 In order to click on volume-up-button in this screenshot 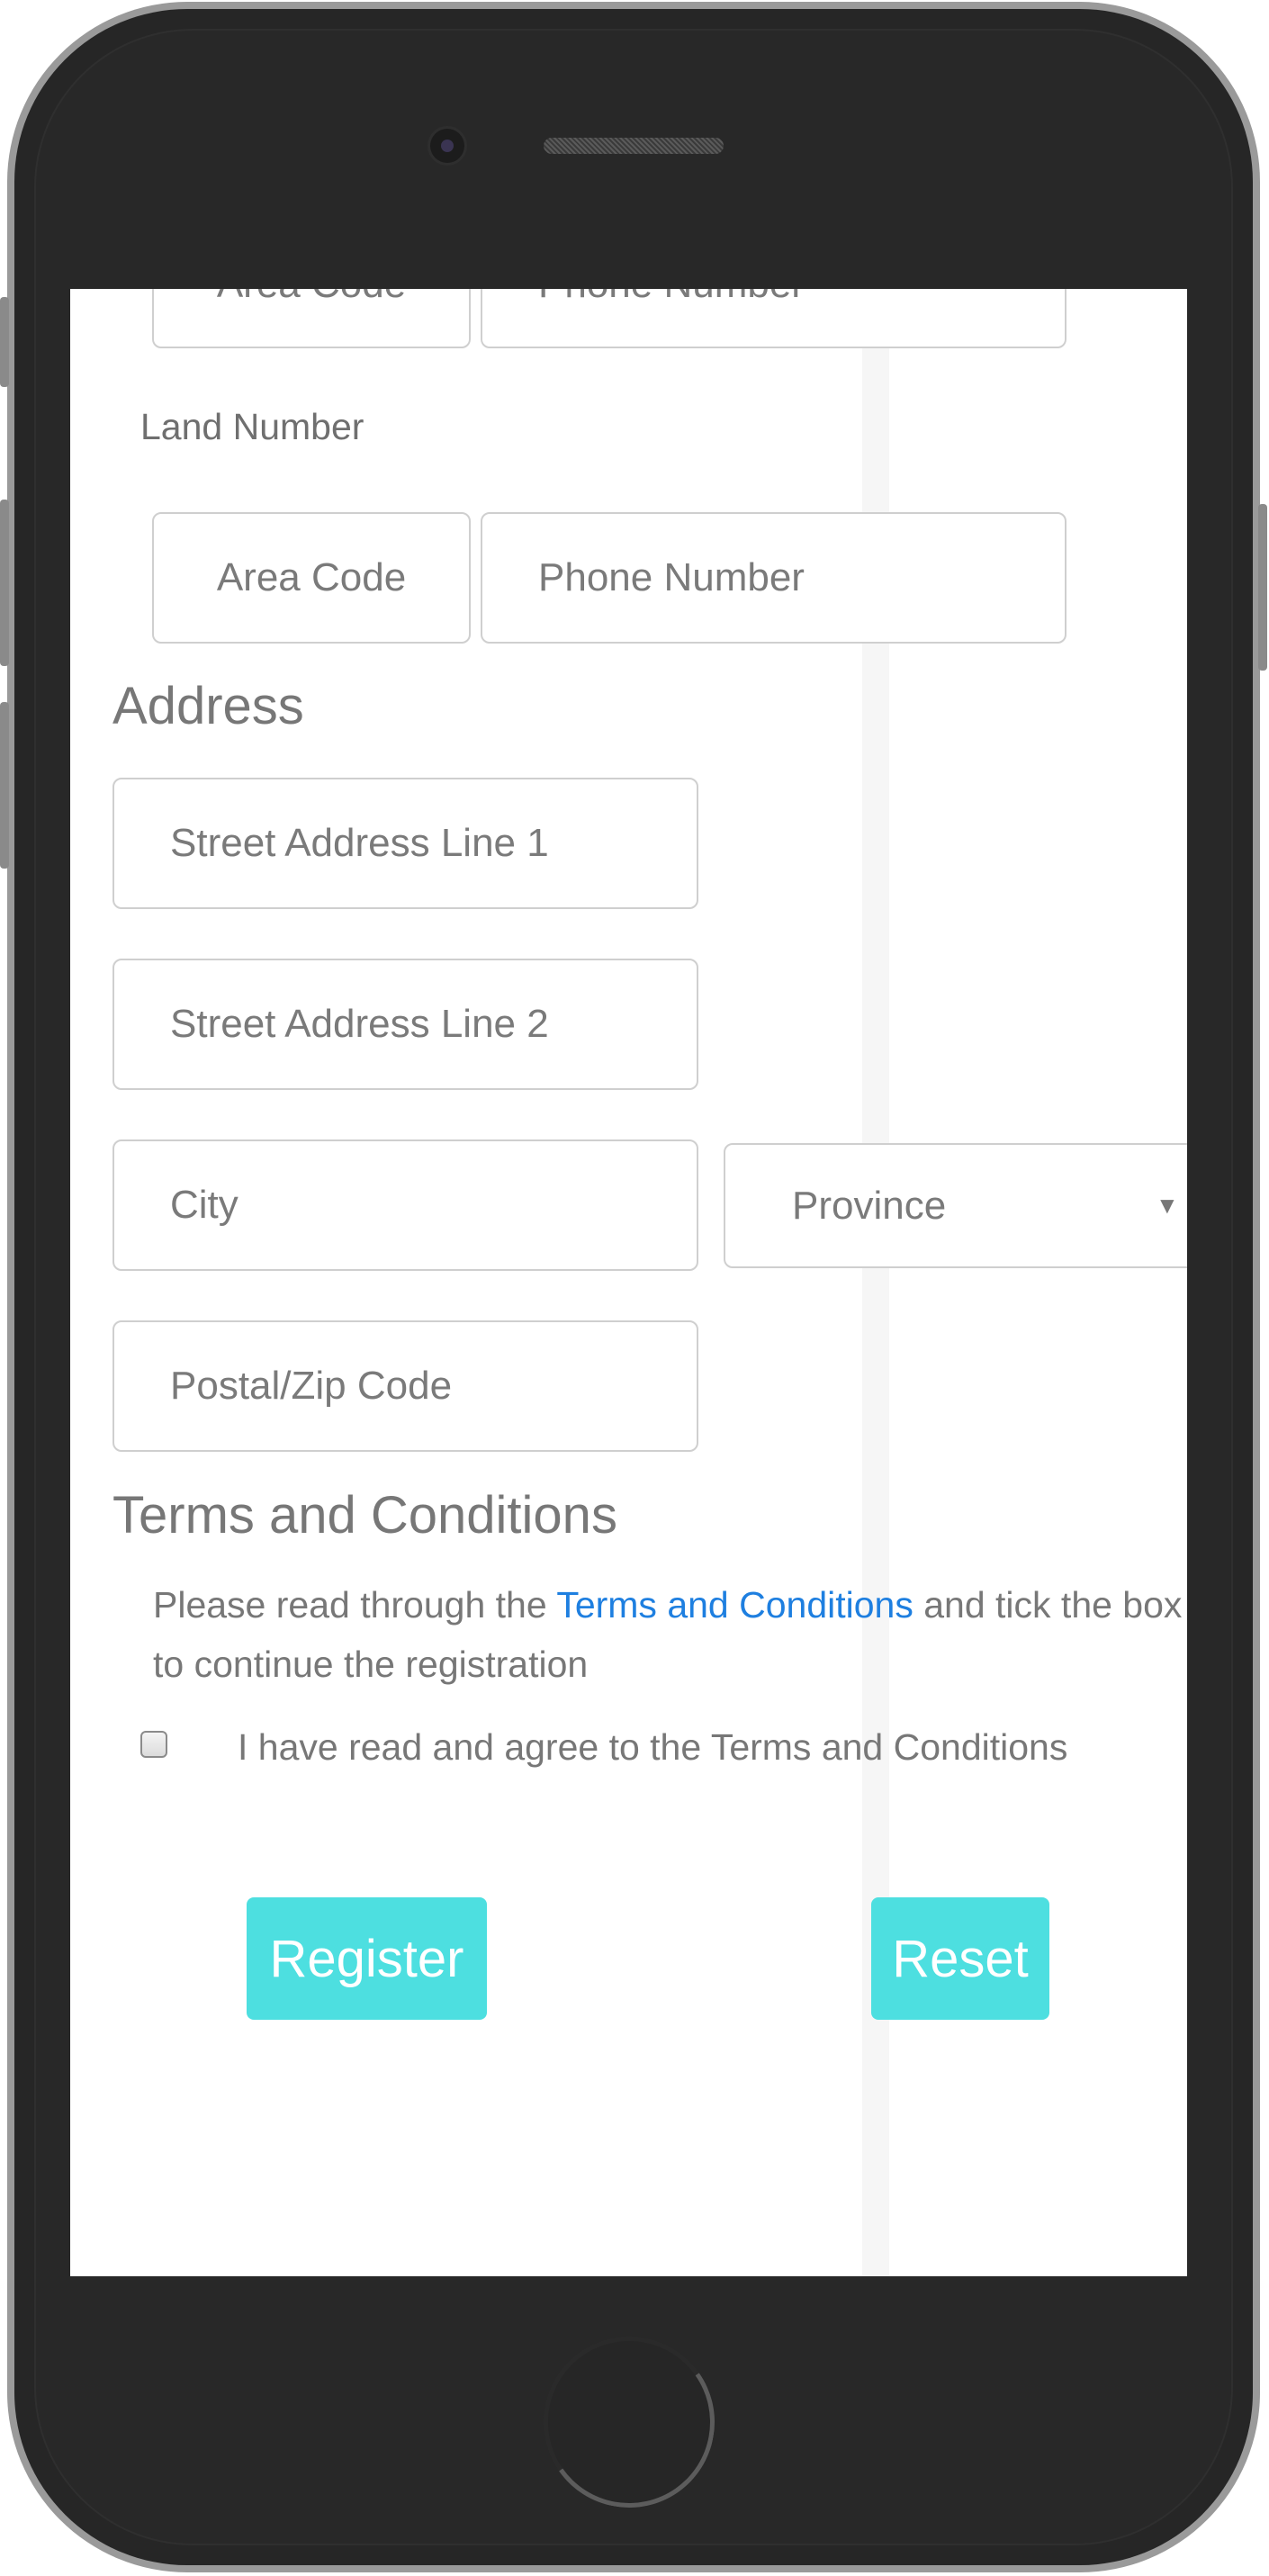, I will do `click(4, 583)`.